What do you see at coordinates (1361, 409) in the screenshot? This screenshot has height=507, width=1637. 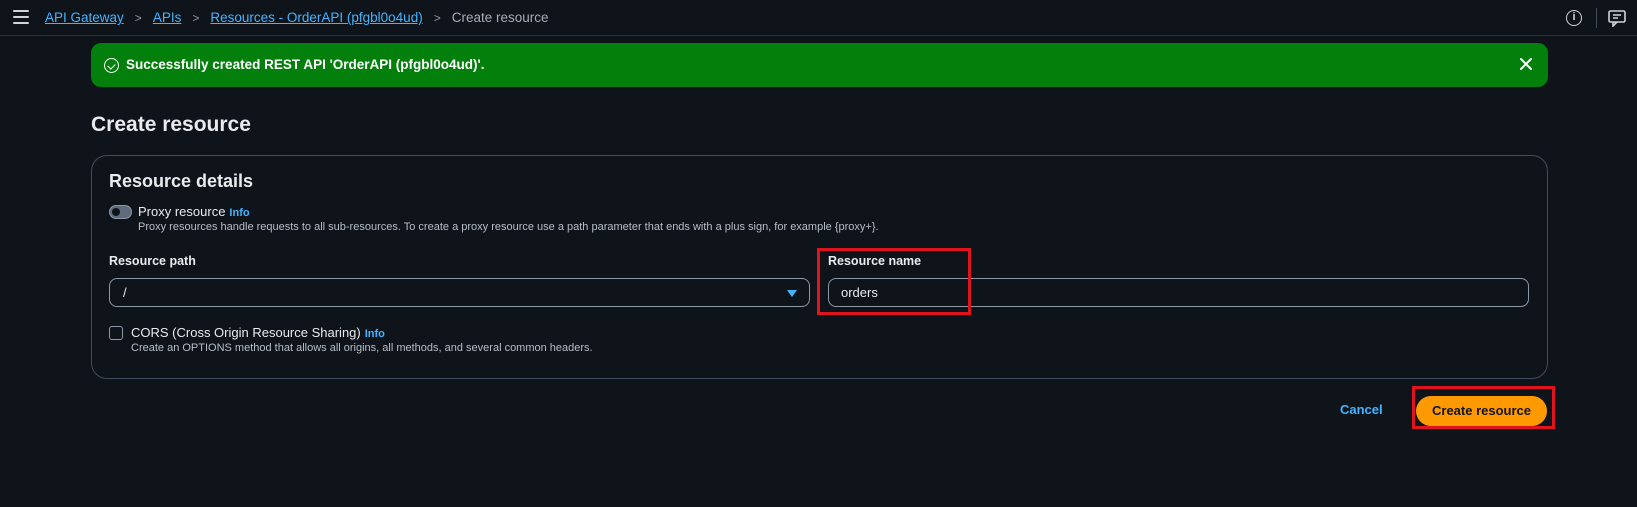 I see `cancel-button: Cancel` at bounding box center [1361, 409].